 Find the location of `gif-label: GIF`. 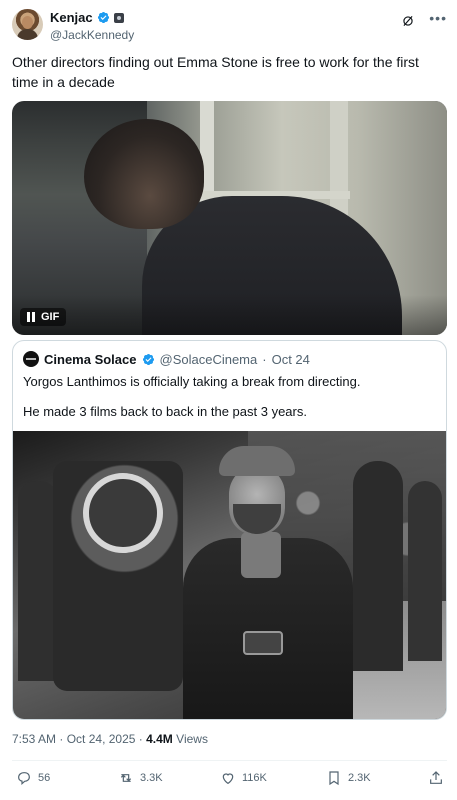

gif-label: GIF is located at coordinates (50, 317).